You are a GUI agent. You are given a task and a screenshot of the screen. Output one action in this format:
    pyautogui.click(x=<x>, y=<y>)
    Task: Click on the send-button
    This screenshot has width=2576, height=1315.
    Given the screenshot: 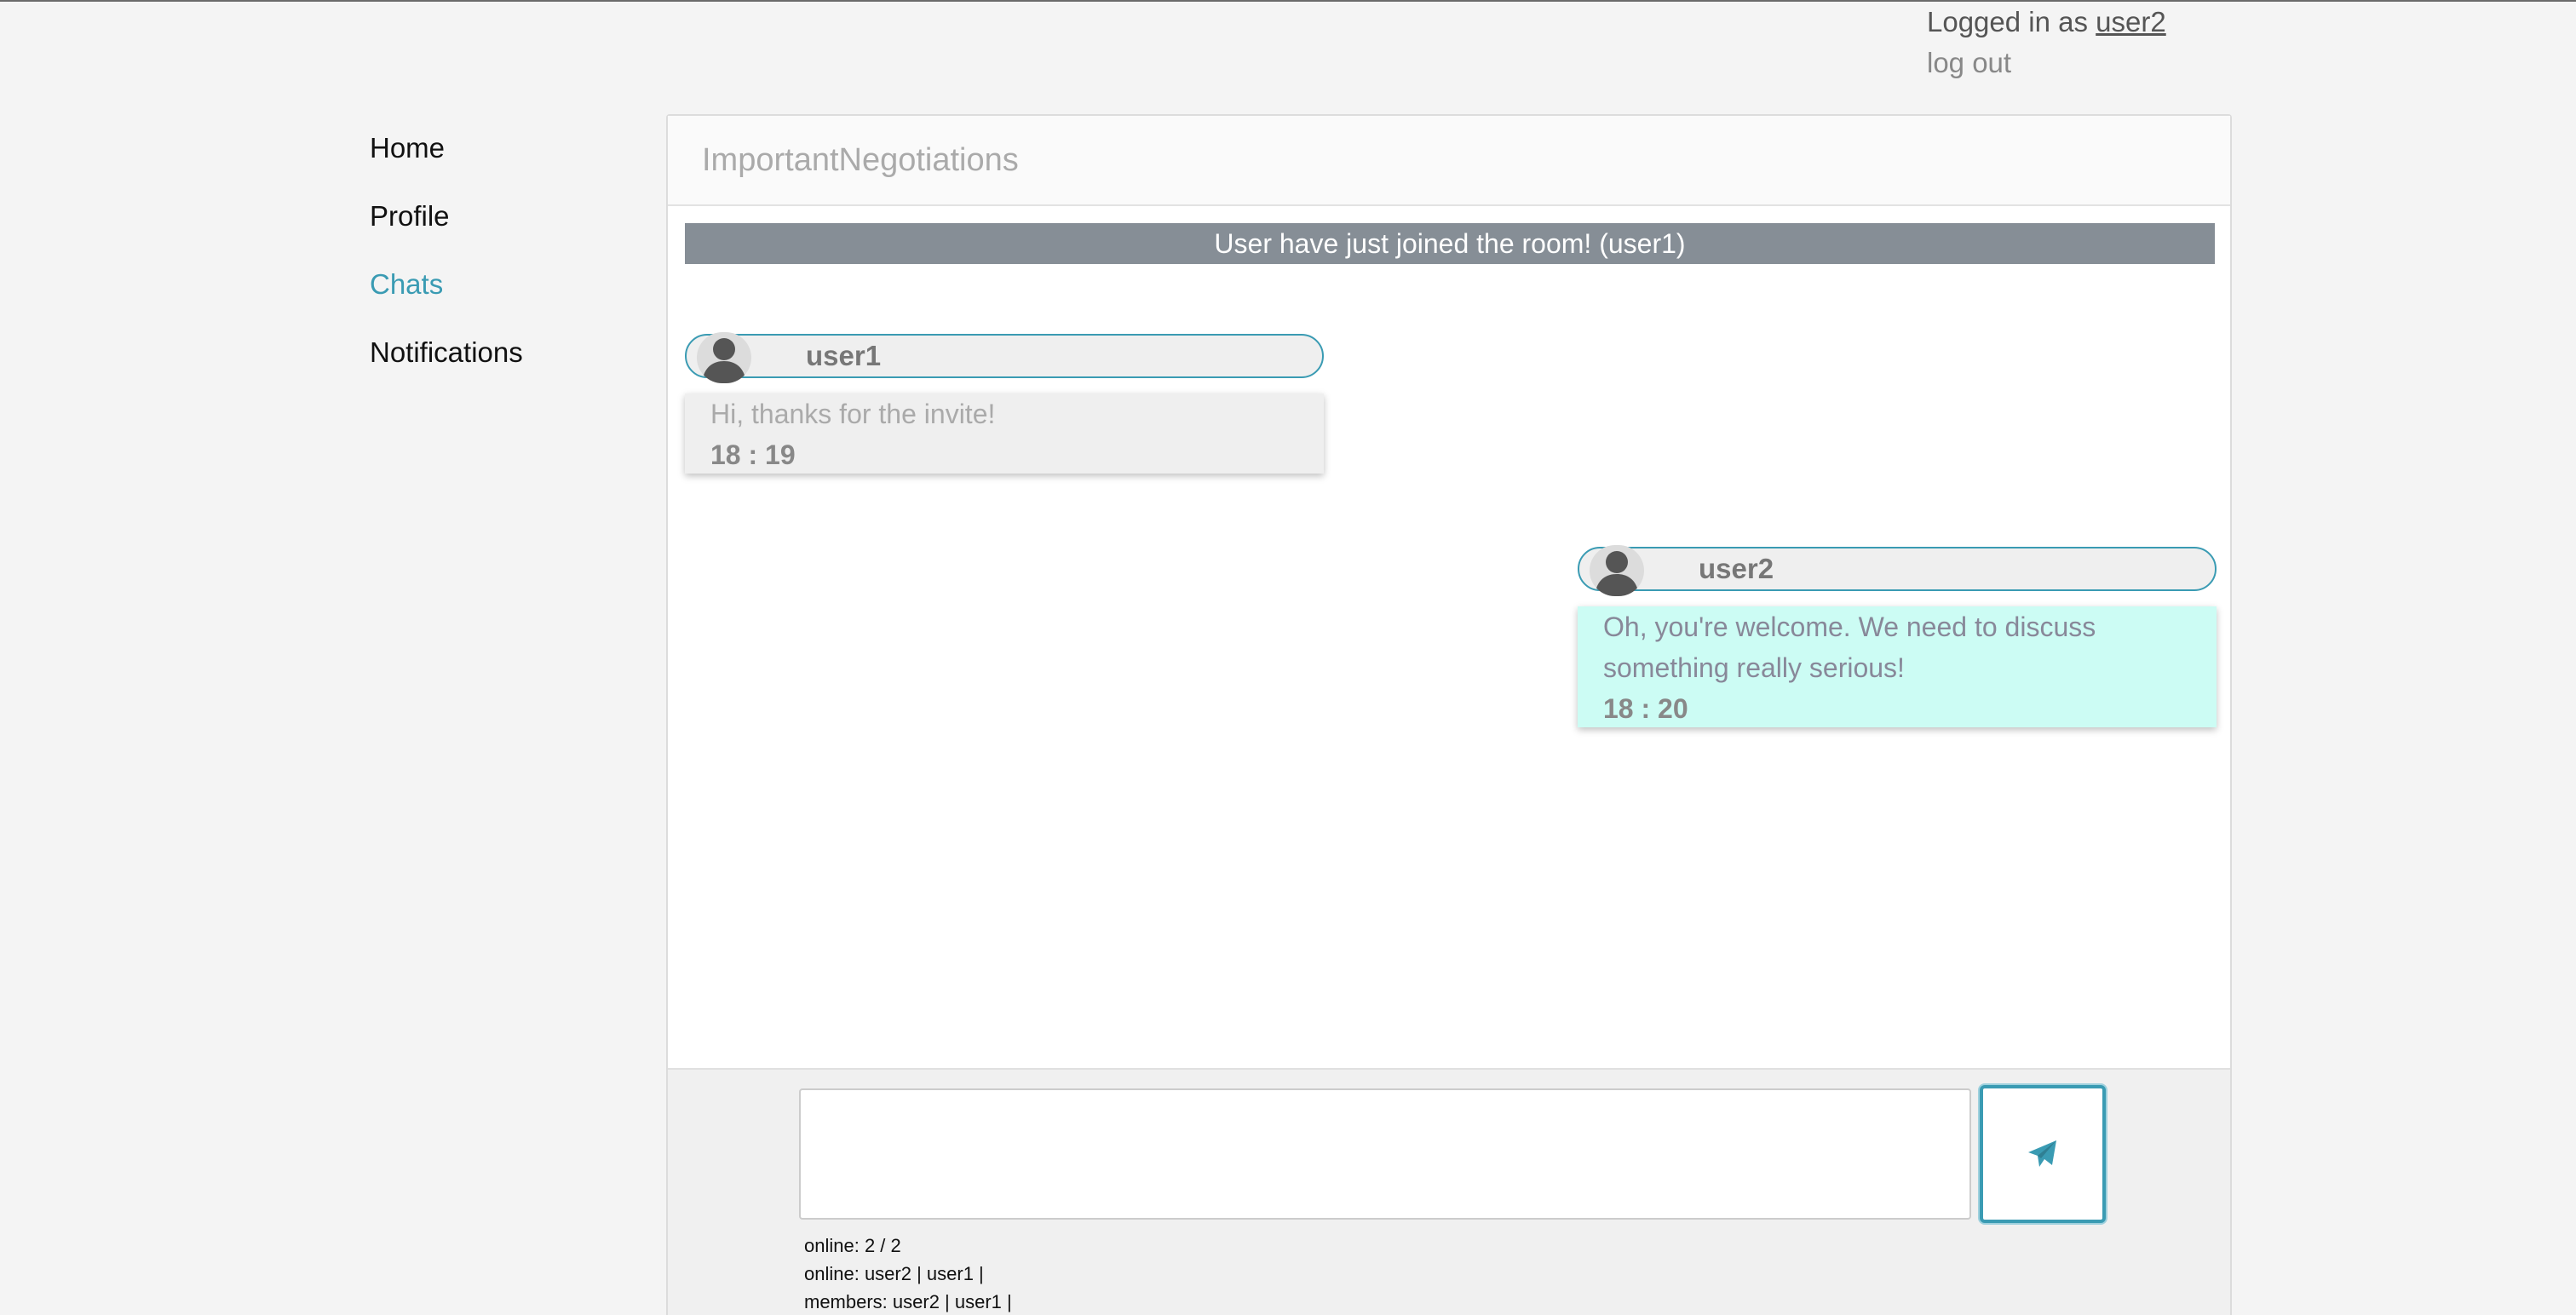 What is the action you would take?
    pyautogui.click(x=2043, y=1154)
    